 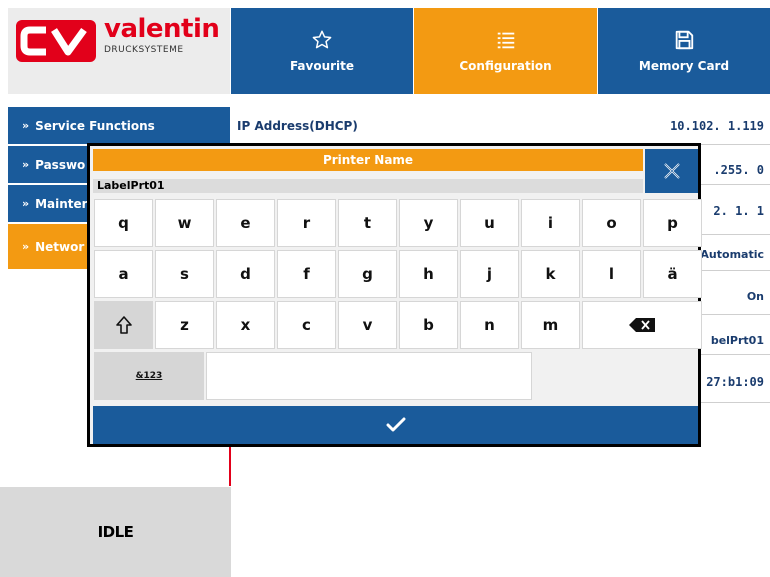 What do you see at coordinates (367, 274) in the screenshot?
I see `key: g` at bounding box center [367, 274].